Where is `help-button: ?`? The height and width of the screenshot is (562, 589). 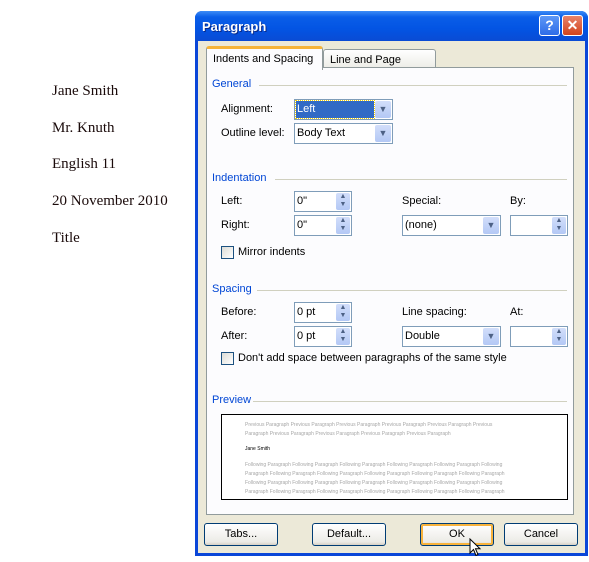
help-button: ? is located at coordinates (549, 25).